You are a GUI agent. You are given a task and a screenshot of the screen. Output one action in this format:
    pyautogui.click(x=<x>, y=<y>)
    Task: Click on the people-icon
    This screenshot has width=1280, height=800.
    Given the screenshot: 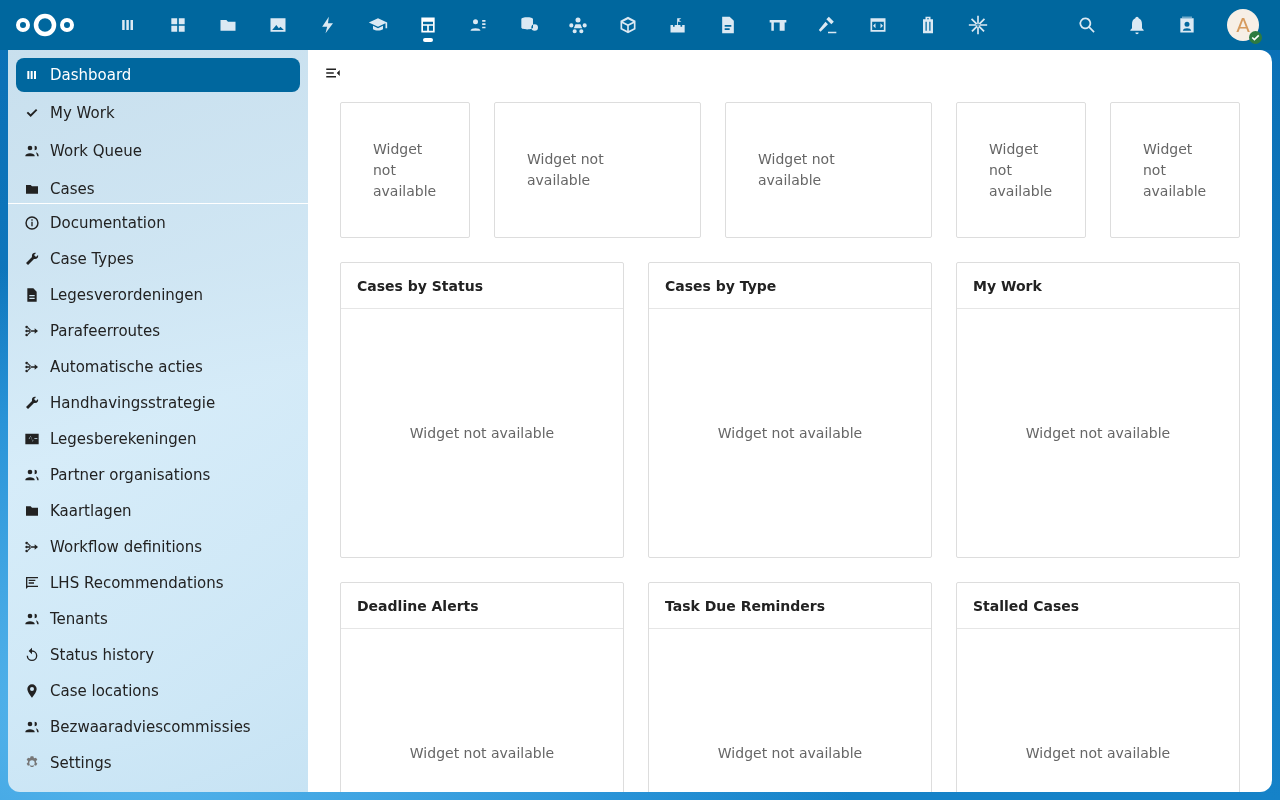 What is the action you would take?
    pyautogui.click(x=32, y=151)
    